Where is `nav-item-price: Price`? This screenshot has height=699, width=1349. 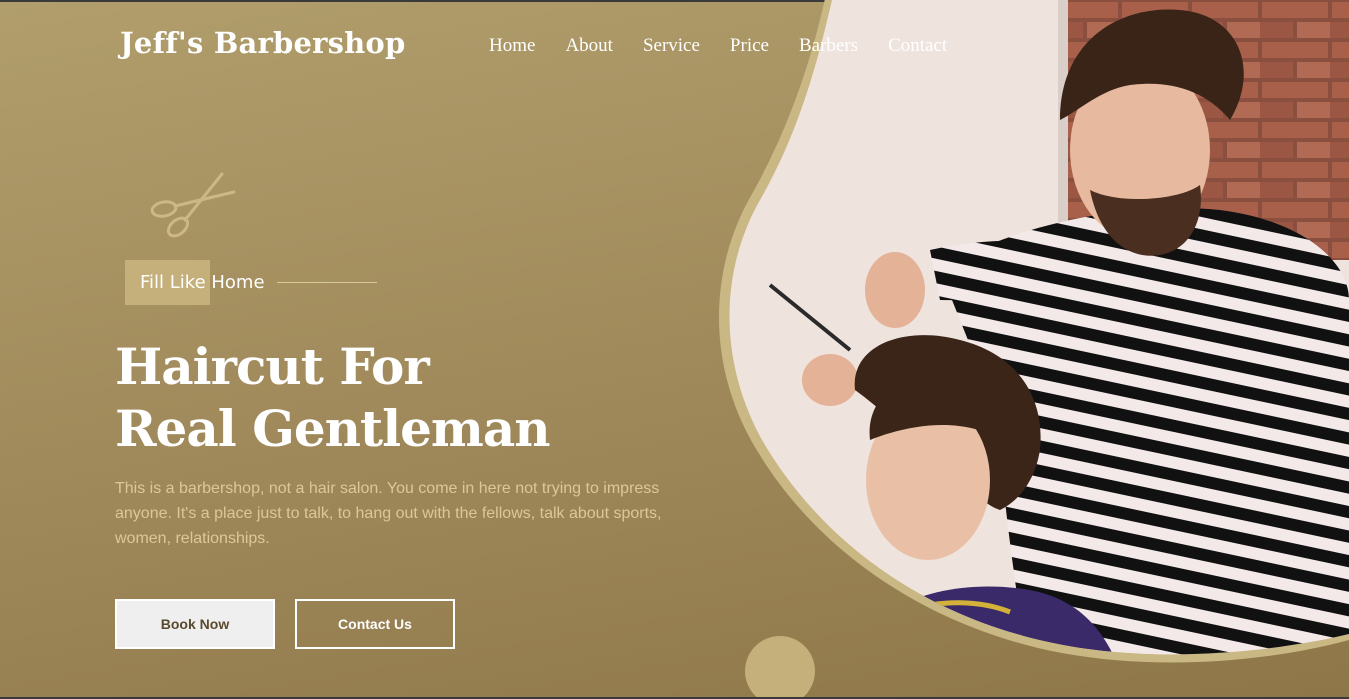
nav-item-price: Price is located at coordinates (749, 46).